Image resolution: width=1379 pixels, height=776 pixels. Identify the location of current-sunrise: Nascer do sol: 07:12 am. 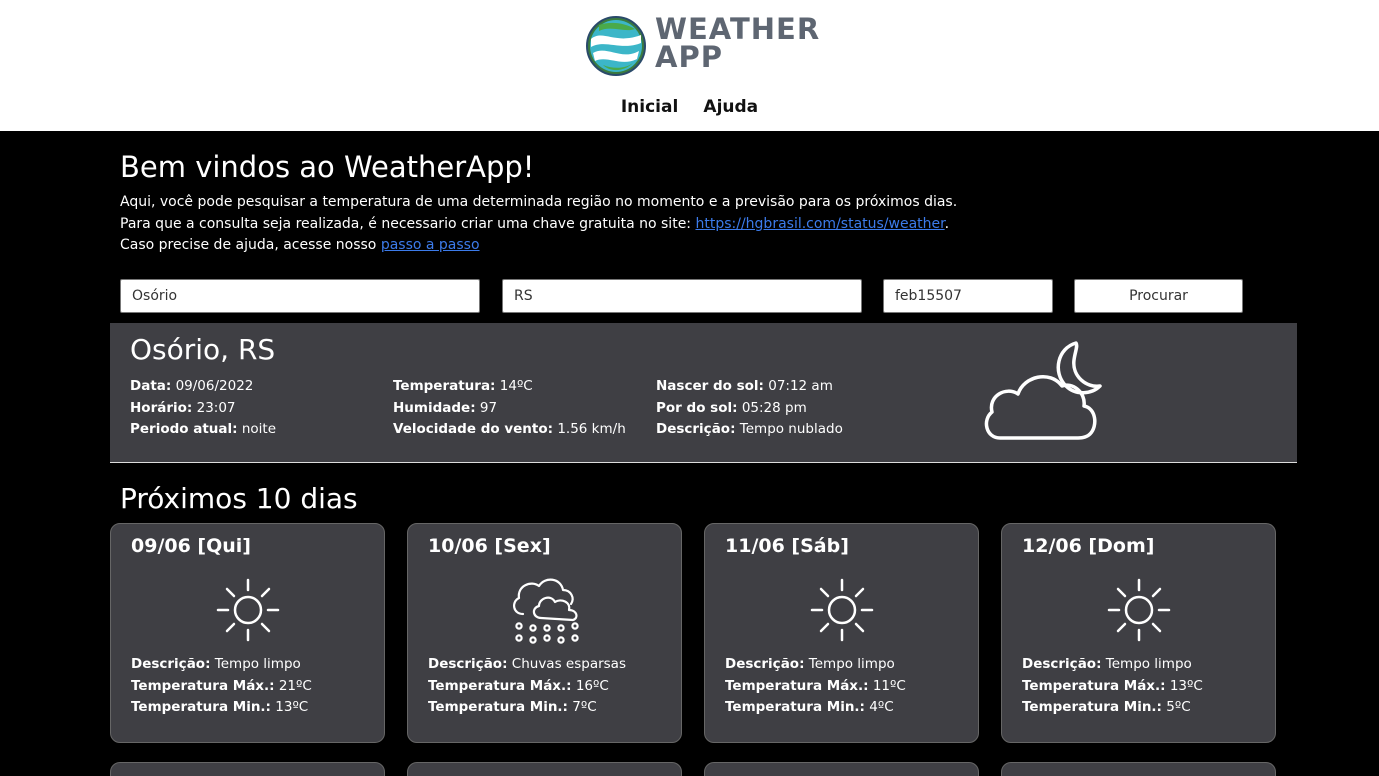
(749, 387).